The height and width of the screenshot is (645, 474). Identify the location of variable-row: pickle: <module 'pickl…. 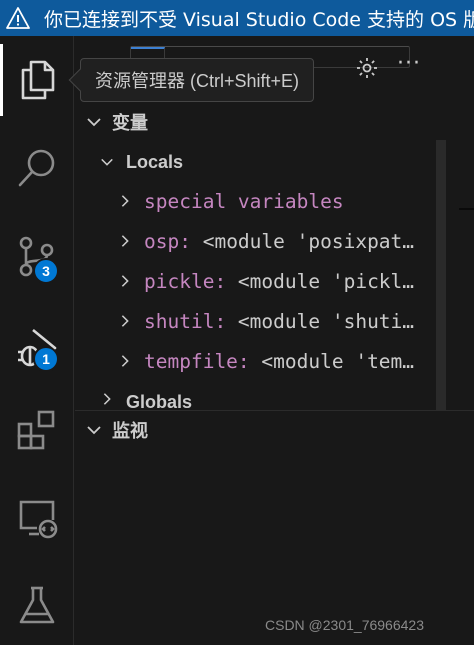
(277, 281).